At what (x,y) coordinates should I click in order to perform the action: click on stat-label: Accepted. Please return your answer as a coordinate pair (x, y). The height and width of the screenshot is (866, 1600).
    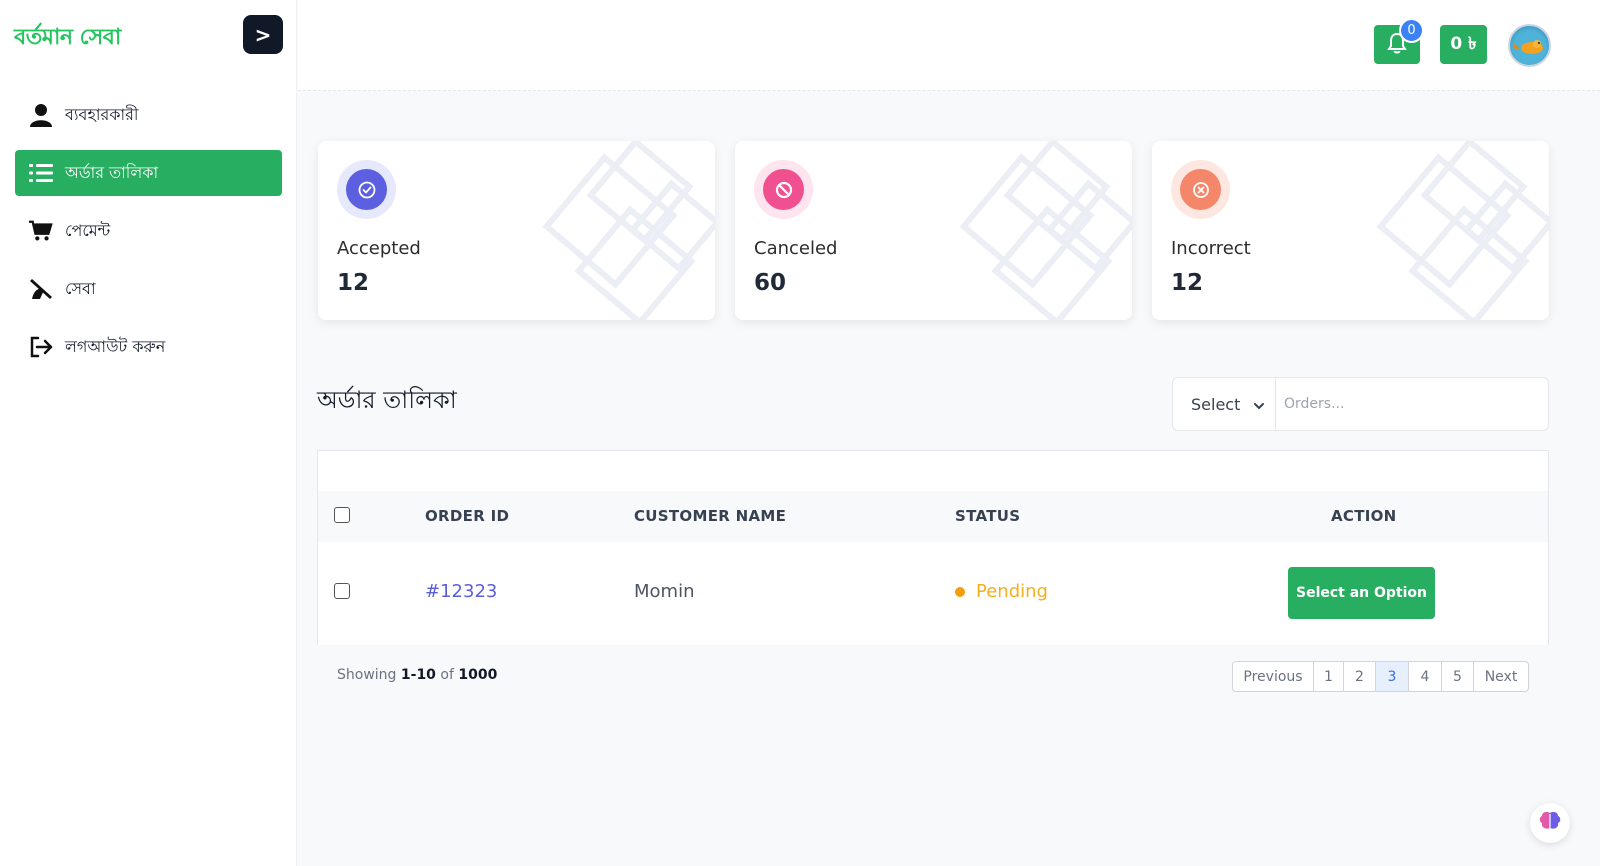
    Looking at the image, I should click on (379, 248).